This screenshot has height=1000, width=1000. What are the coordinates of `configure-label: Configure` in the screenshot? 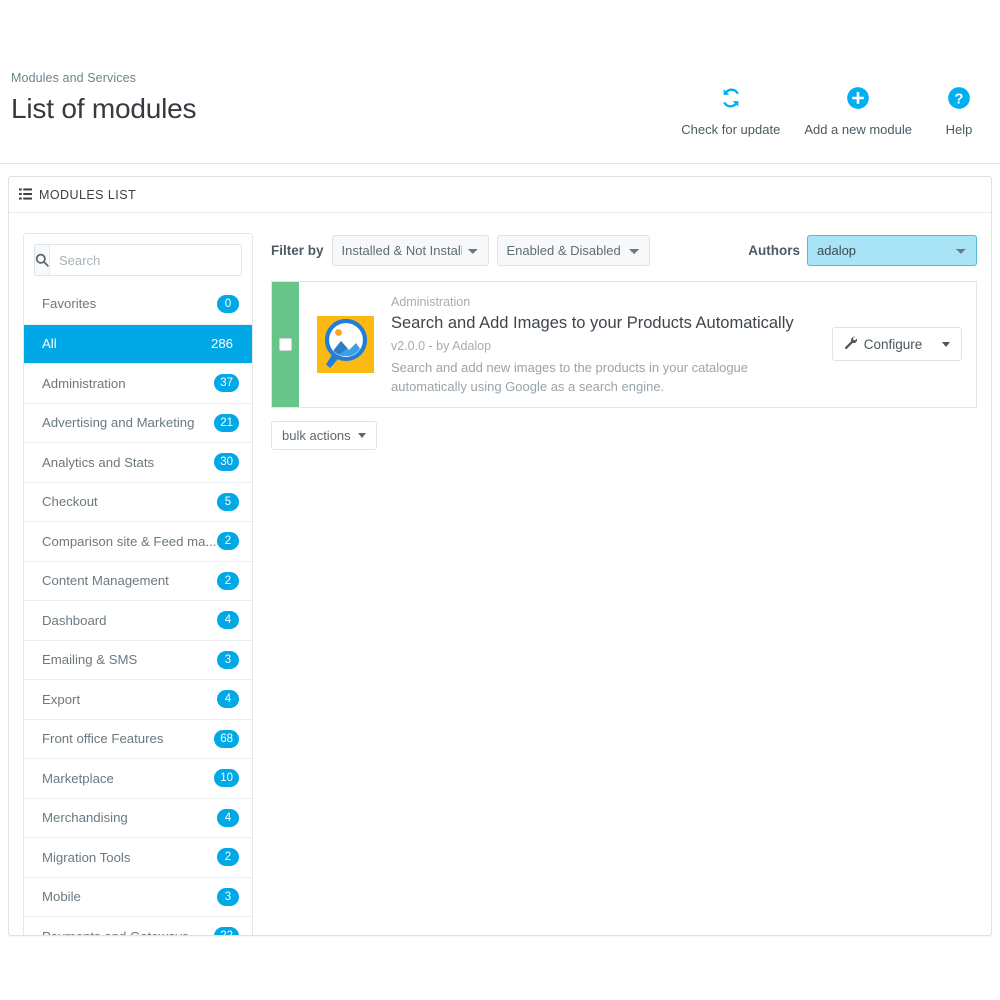 It's located at (893, 344).